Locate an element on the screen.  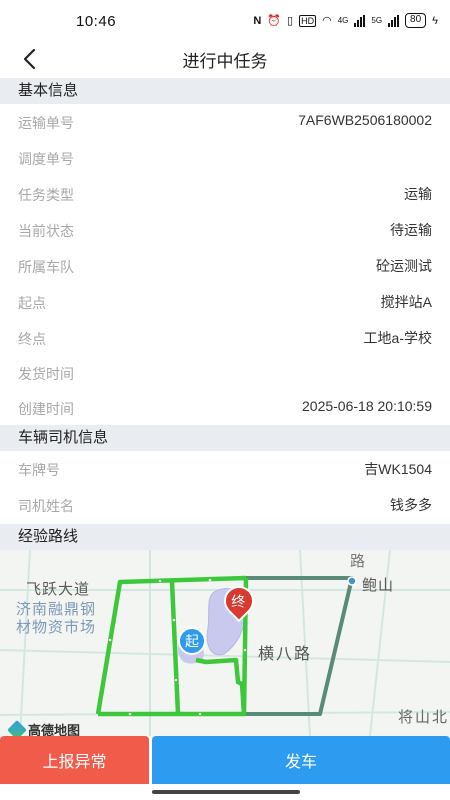
start-marker: 起 is located at coordinates (192, 641).